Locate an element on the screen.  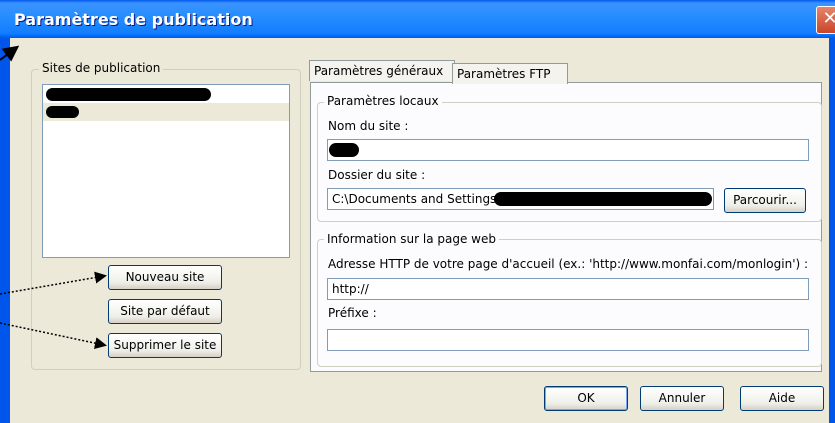
annotation-arrows is located at coordinates (53, 197).